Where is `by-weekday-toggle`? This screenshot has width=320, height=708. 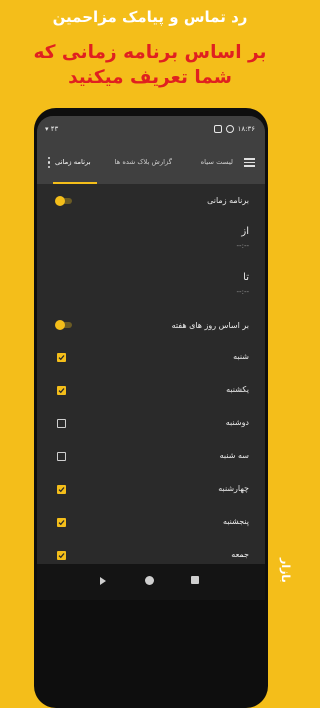 by-weekday-toggle is located at coordinates (64, 325).